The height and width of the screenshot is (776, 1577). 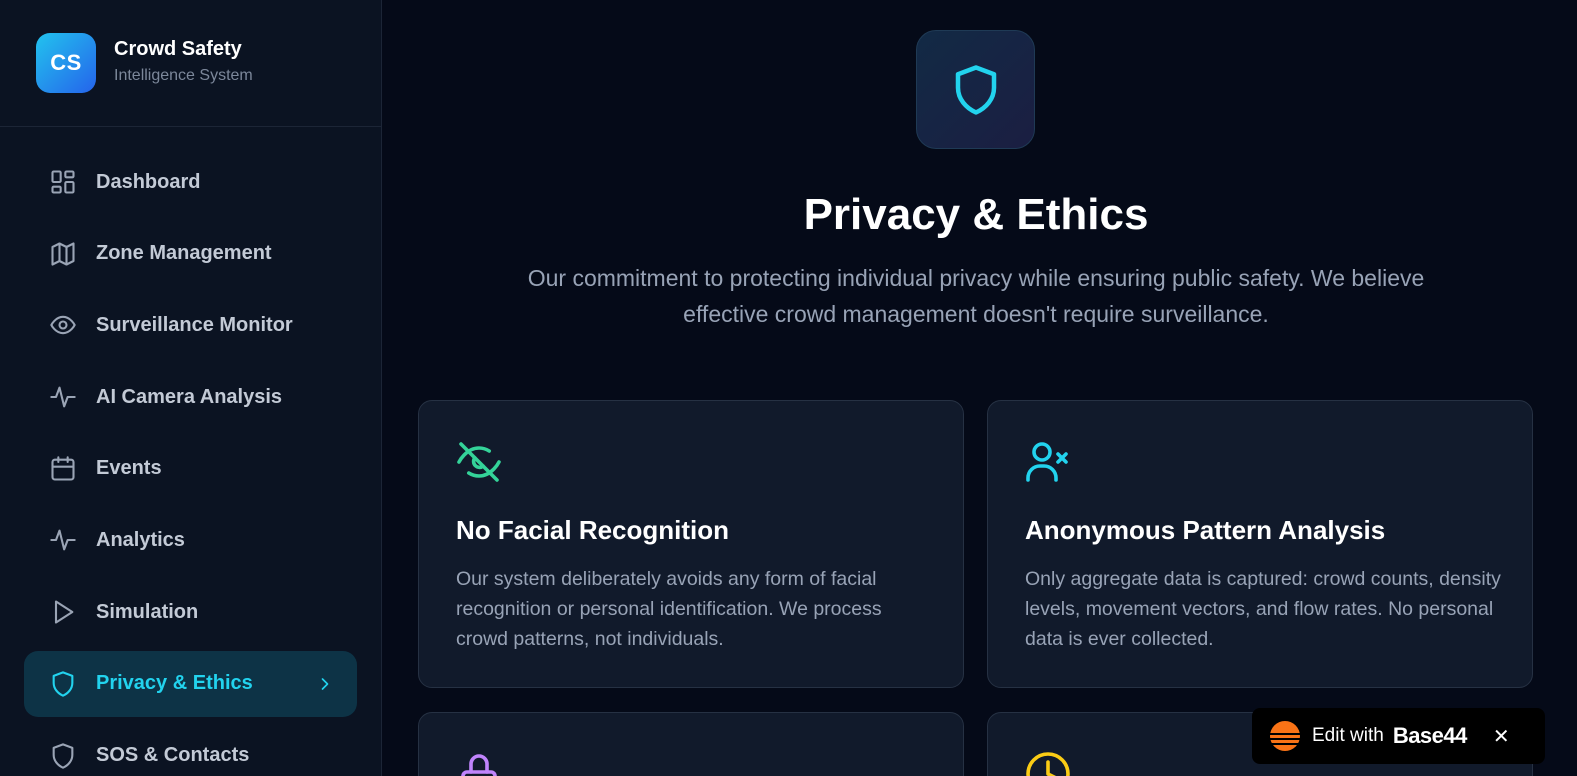 What do you see at coordinates (1501, 736) in the screenshot?
I see `close-icon: ✕` at bounding box center [1501, 736].